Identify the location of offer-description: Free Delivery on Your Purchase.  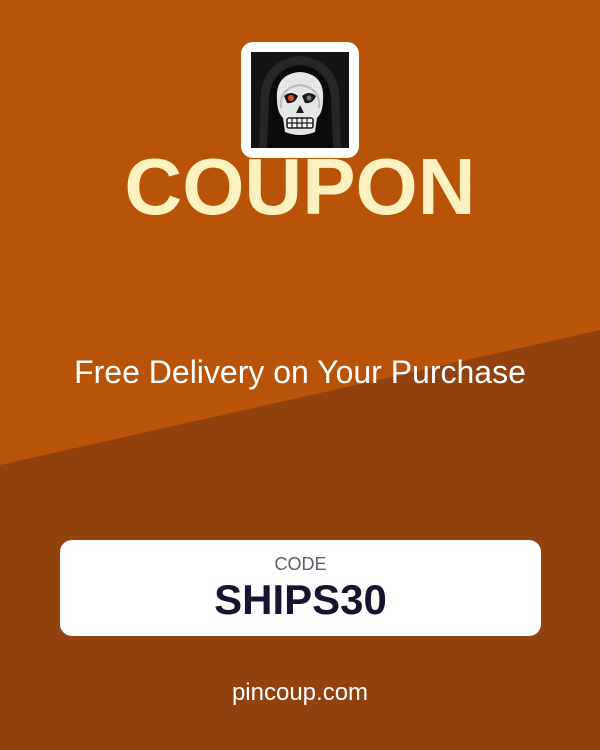
(300, 372).